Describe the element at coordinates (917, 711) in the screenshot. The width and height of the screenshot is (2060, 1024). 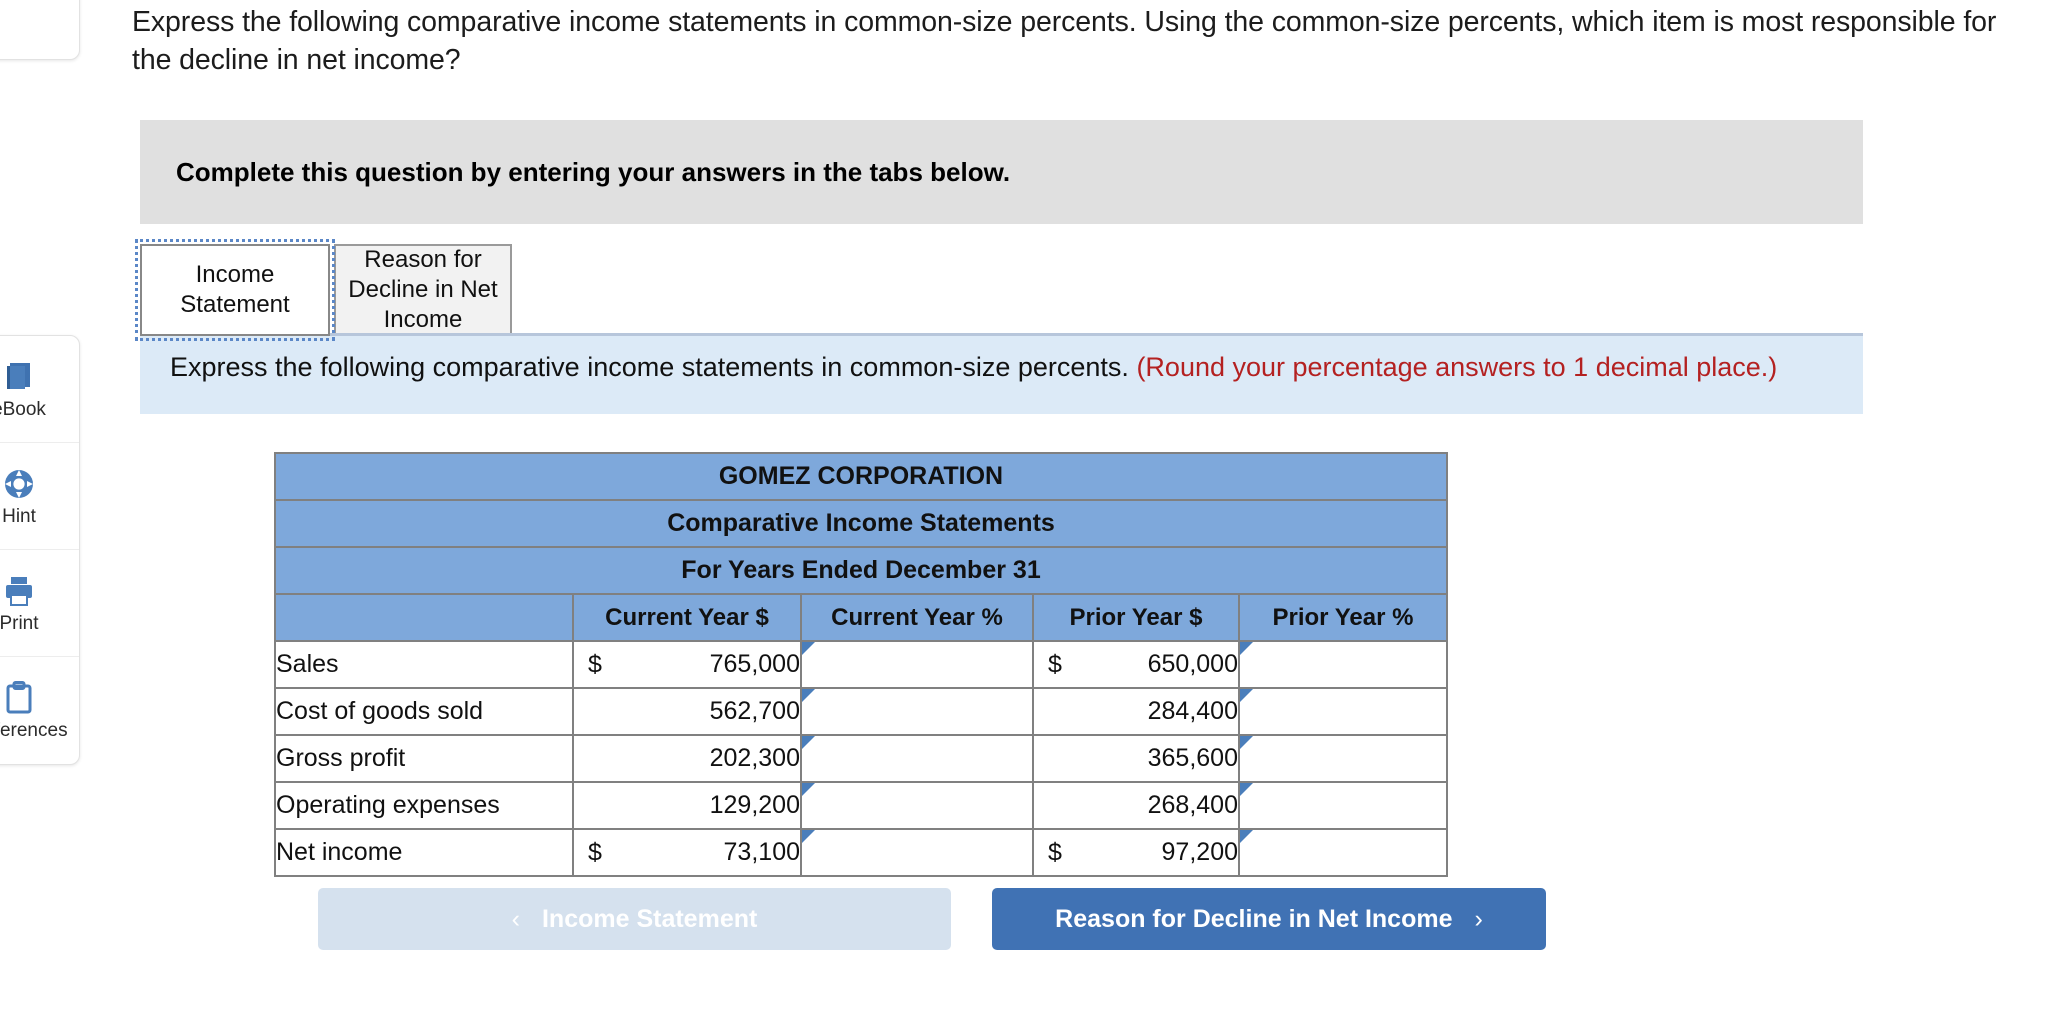
I see `input-cogs-current-percent` at that location.